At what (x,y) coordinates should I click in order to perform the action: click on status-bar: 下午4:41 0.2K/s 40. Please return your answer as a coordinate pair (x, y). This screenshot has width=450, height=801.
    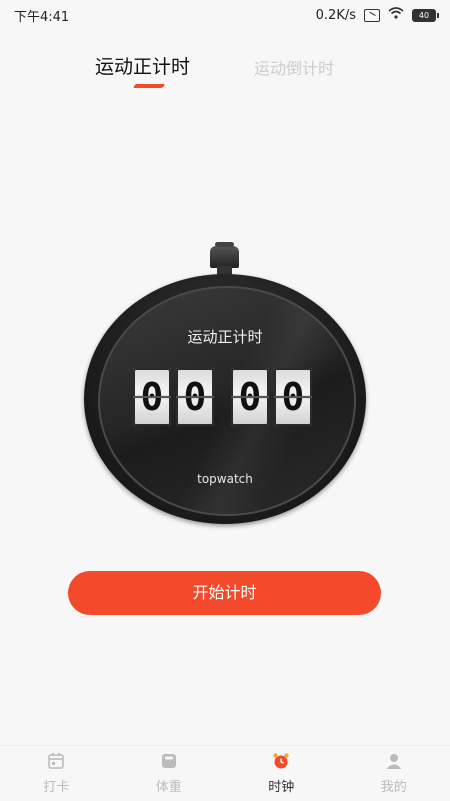
    Looking at the image, I should click on (225, 15).